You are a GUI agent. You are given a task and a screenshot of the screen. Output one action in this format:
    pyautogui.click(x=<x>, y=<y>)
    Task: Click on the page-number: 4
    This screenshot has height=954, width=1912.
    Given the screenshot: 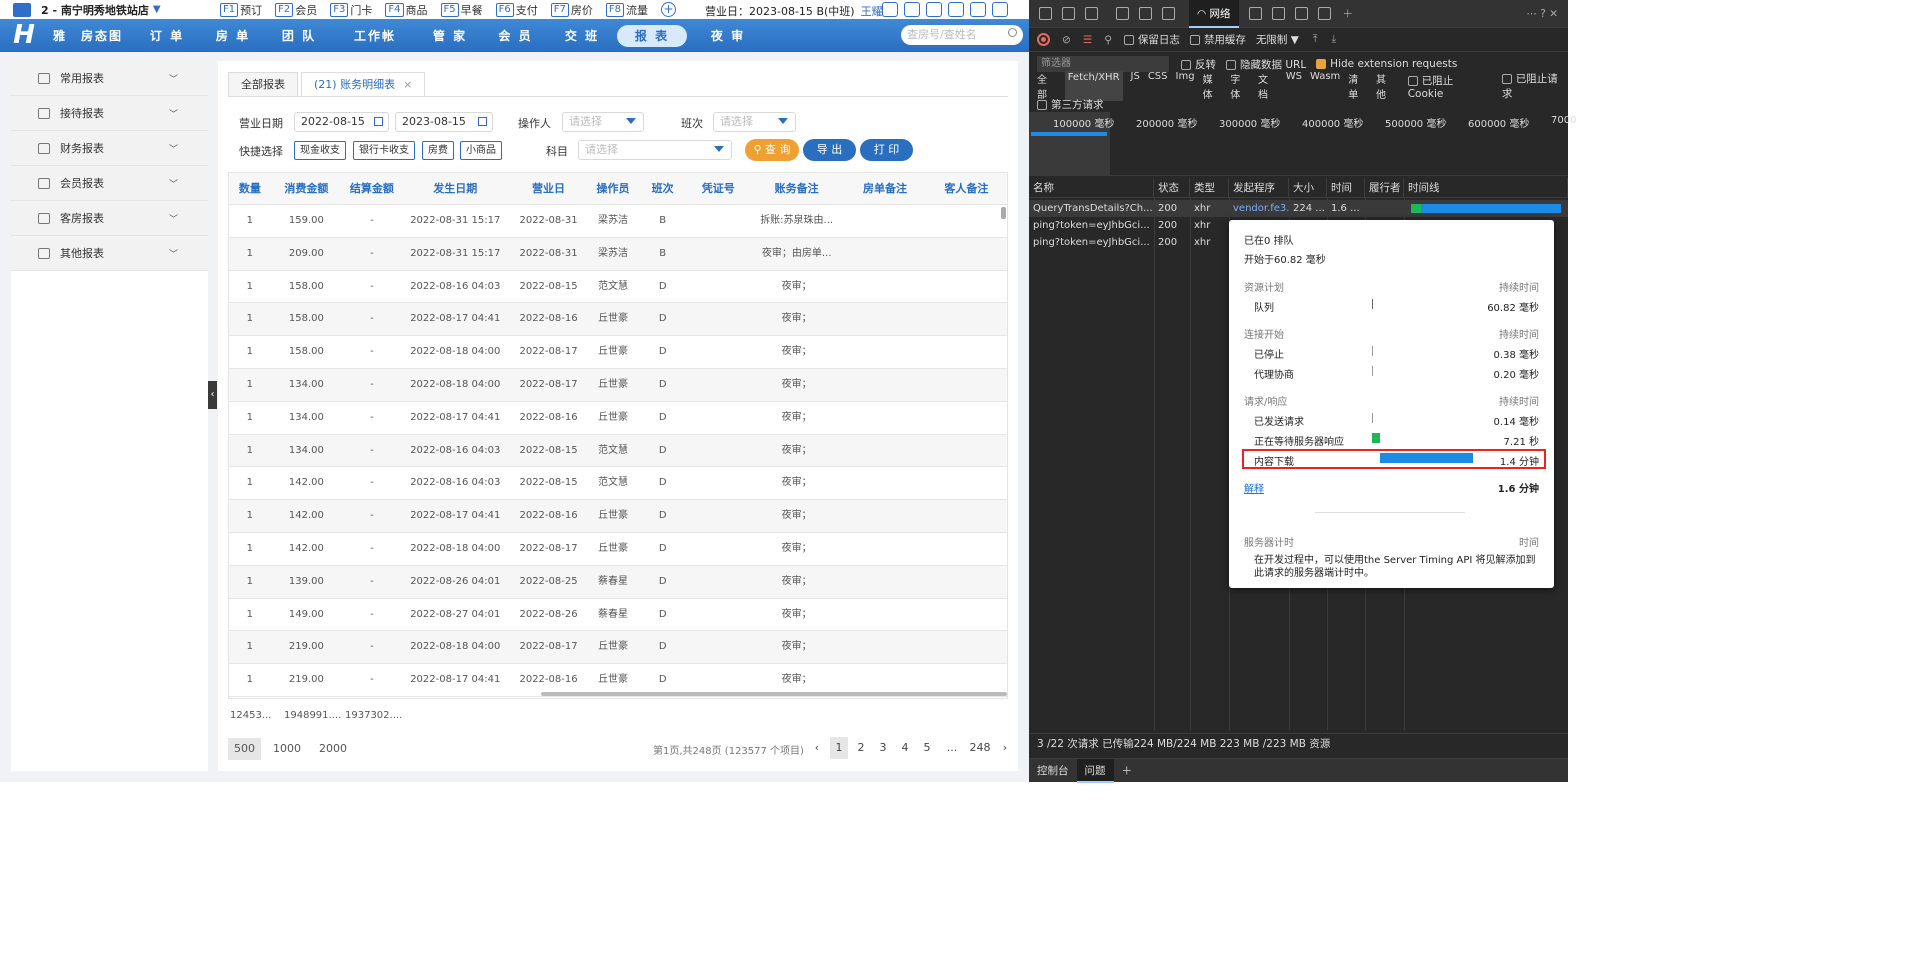 What is the action you would take?
    pyautogui.click(x=905, y=748)
    